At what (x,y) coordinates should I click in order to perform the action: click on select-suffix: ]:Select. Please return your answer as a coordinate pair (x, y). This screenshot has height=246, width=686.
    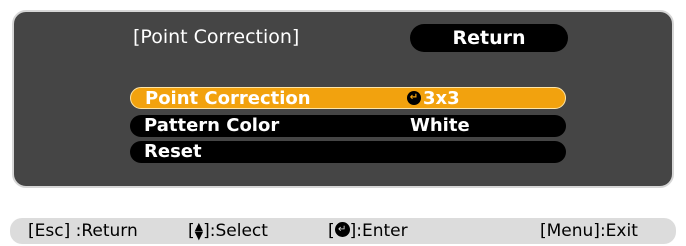
    Looking at the image, I should click on (235, 231).